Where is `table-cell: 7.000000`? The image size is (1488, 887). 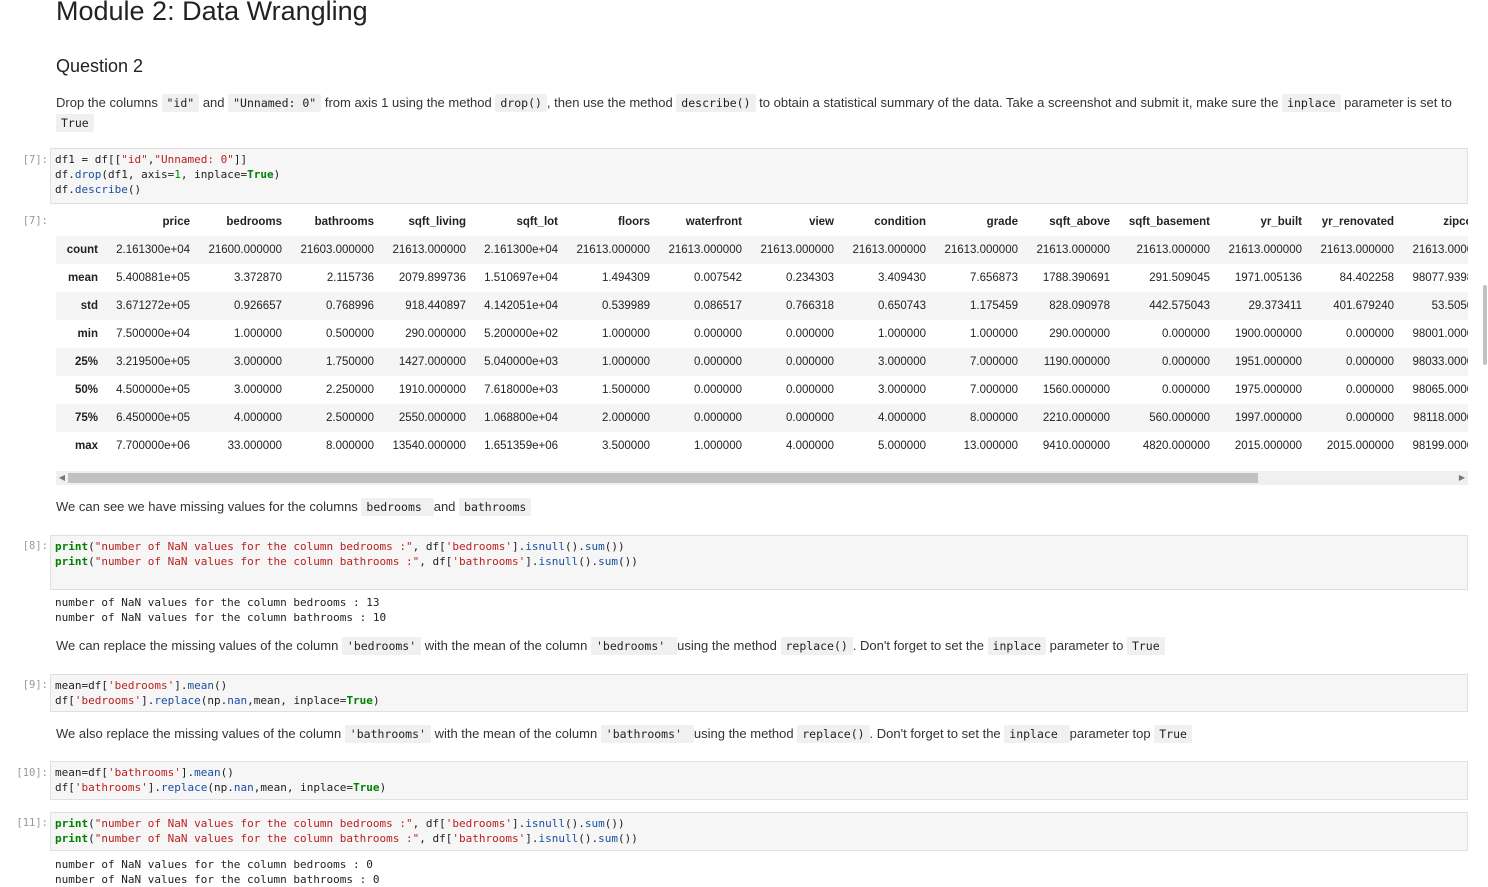
table-cell: 7.000000 is located at coordinates (994, 362).